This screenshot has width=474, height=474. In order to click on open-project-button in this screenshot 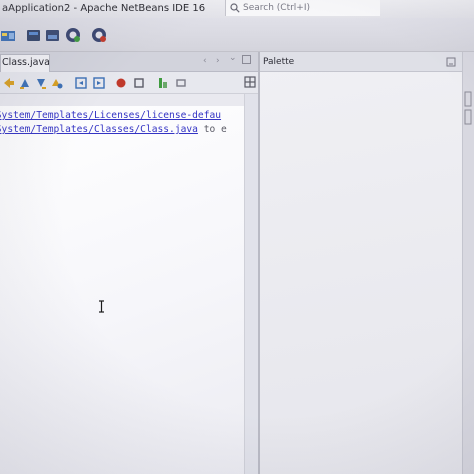, I will do `click(53, 35)`.